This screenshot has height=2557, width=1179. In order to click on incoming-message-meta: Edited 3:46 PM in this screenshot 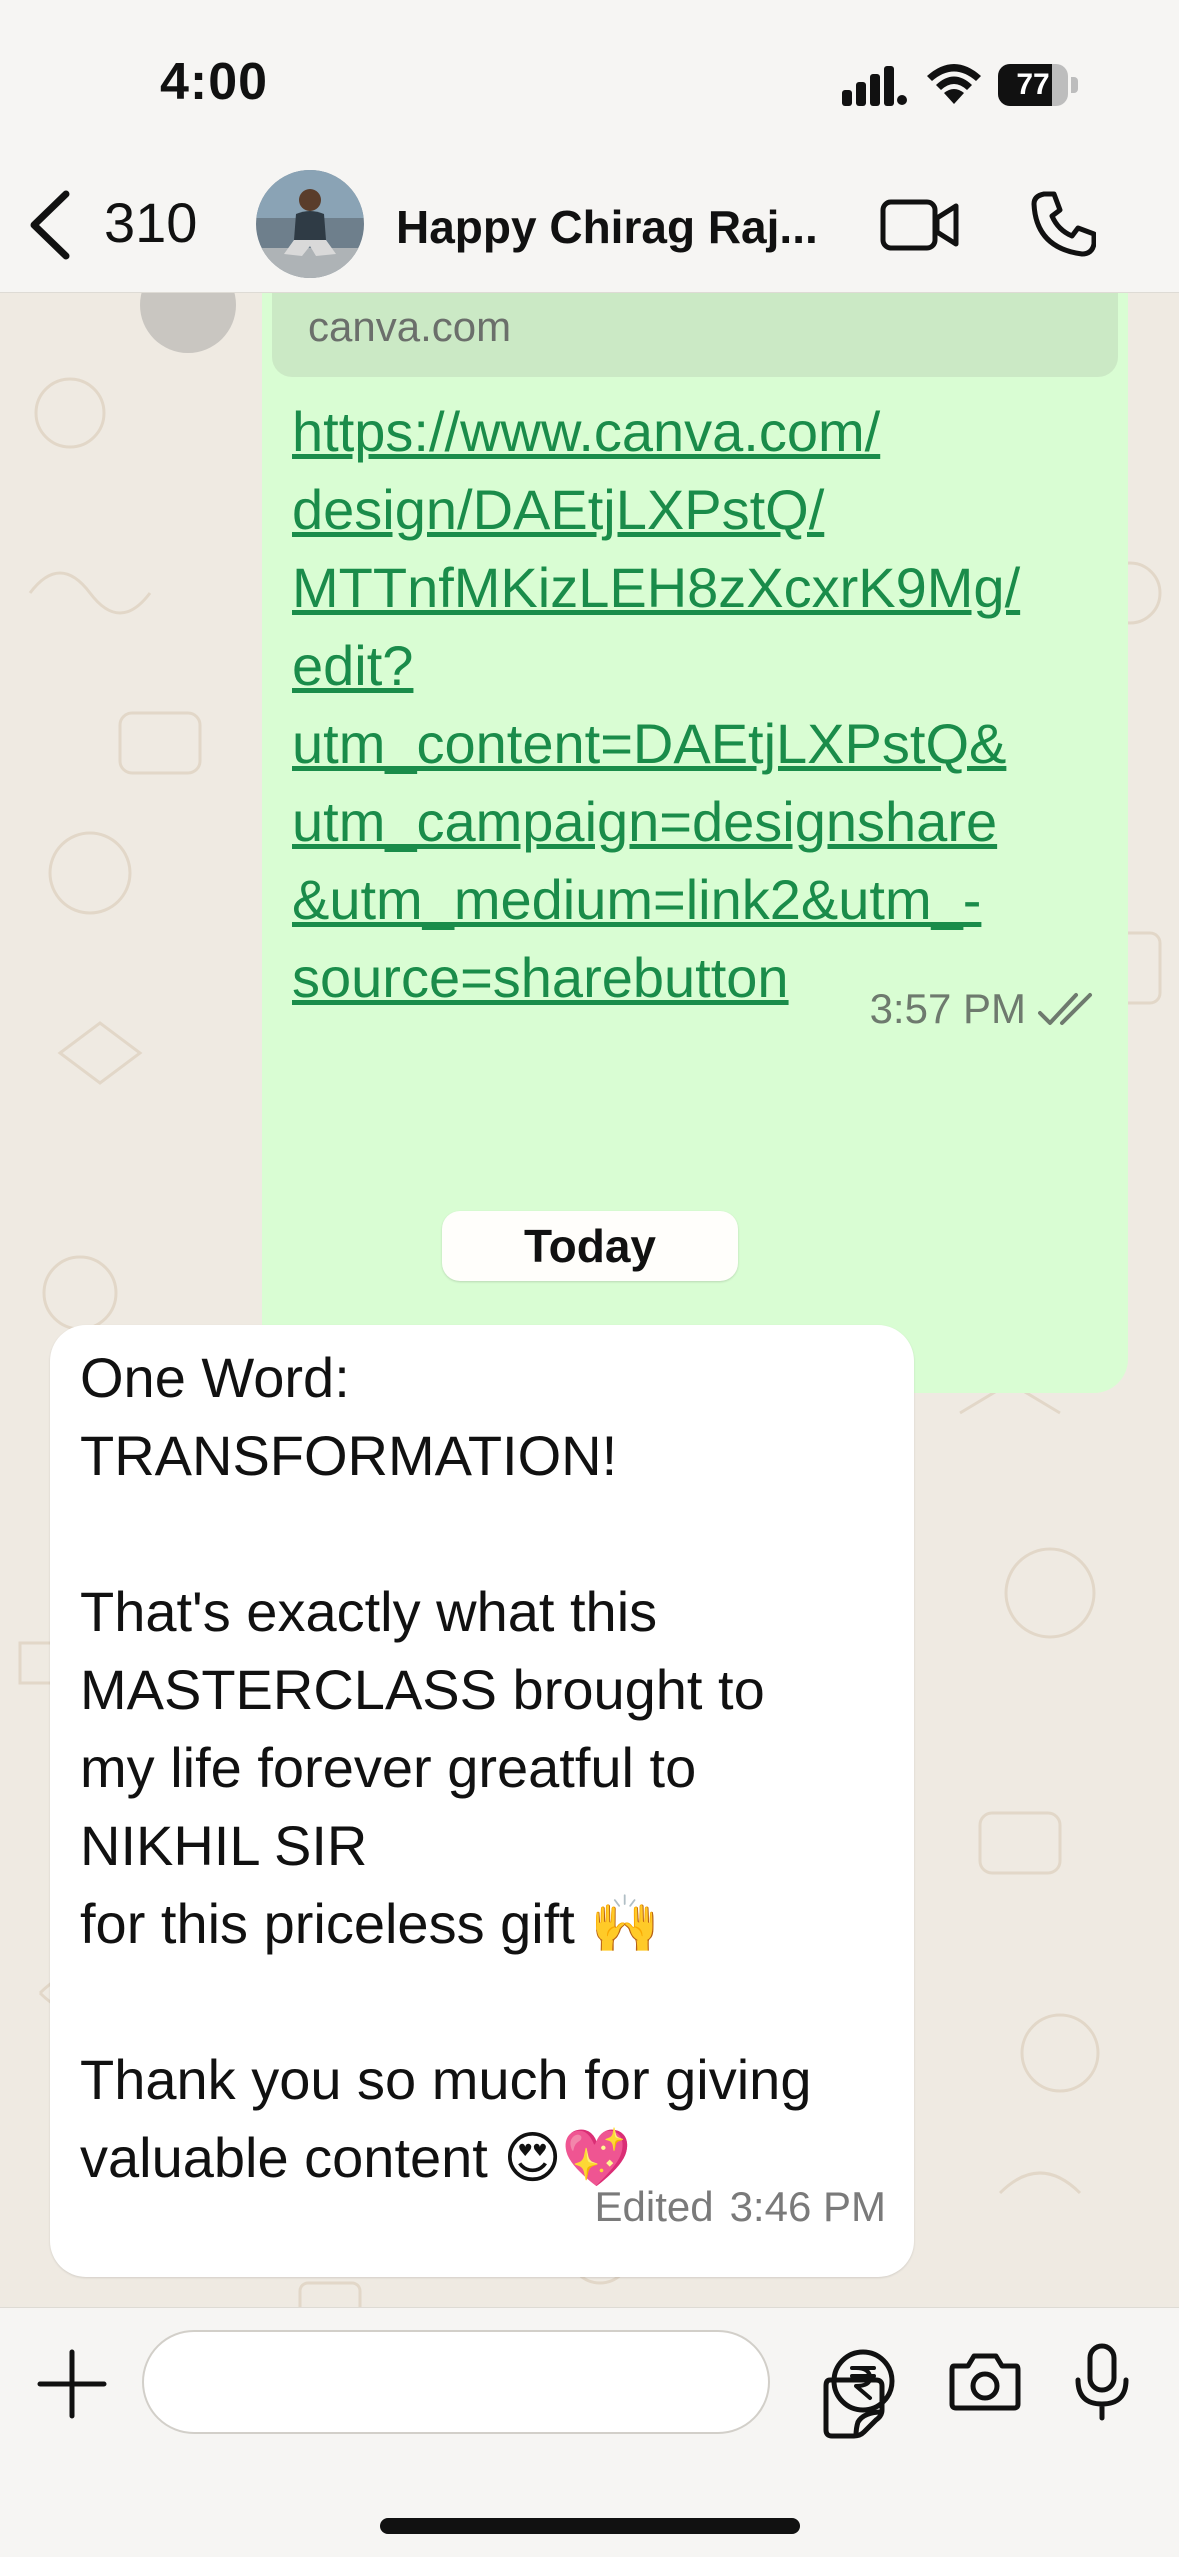, I will do `click(732, 2207)`.